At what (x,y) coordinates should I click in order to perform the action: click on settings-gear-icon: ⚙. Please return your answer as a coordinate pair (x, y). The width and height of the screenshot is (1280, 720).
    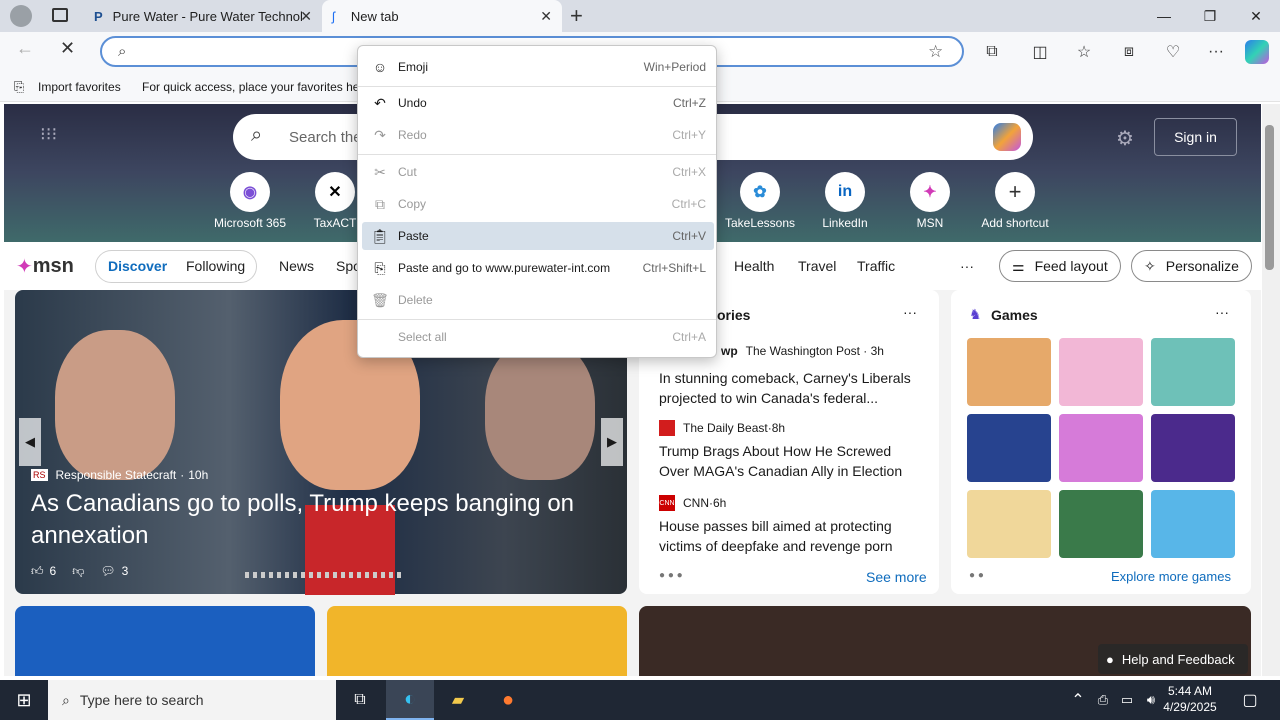
    Looking at the image, I should click on (1125, 138).